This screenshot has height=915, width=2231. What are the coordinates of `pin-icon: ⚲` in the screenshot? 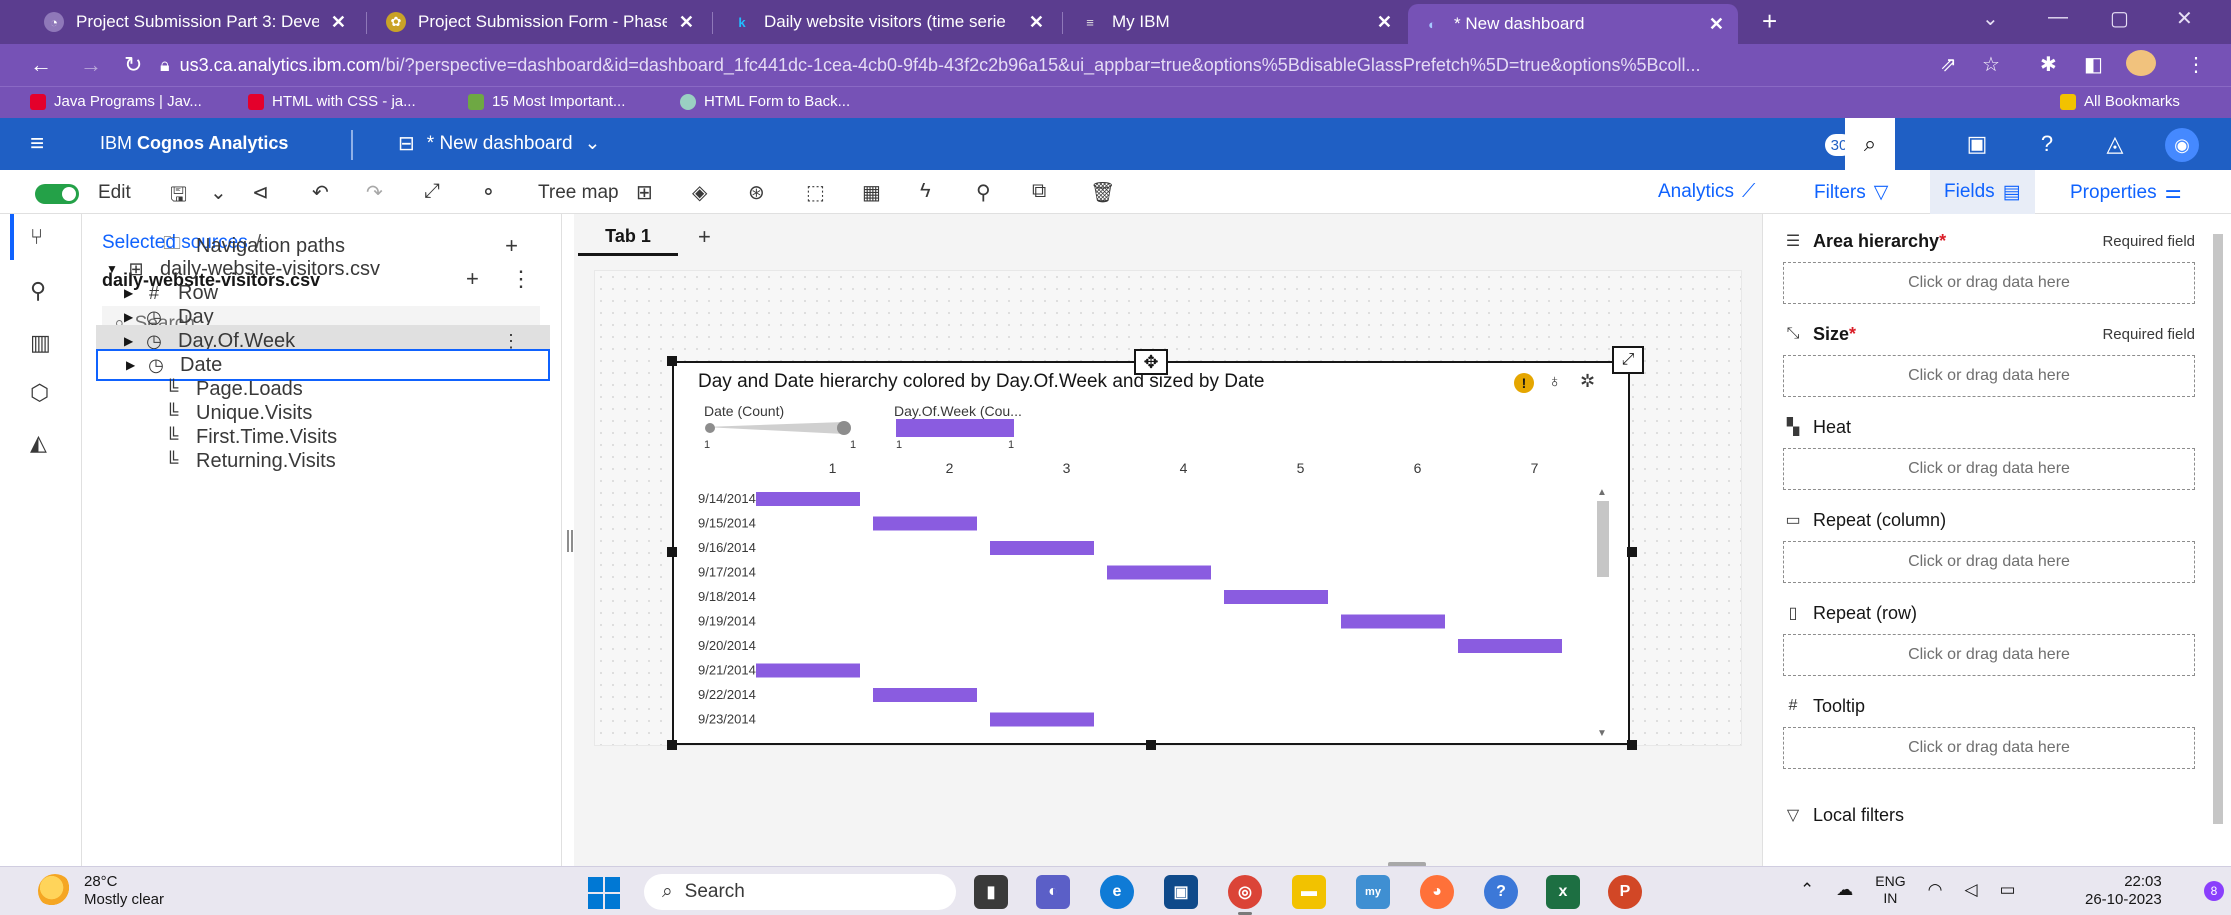 It's located at (38, 291).